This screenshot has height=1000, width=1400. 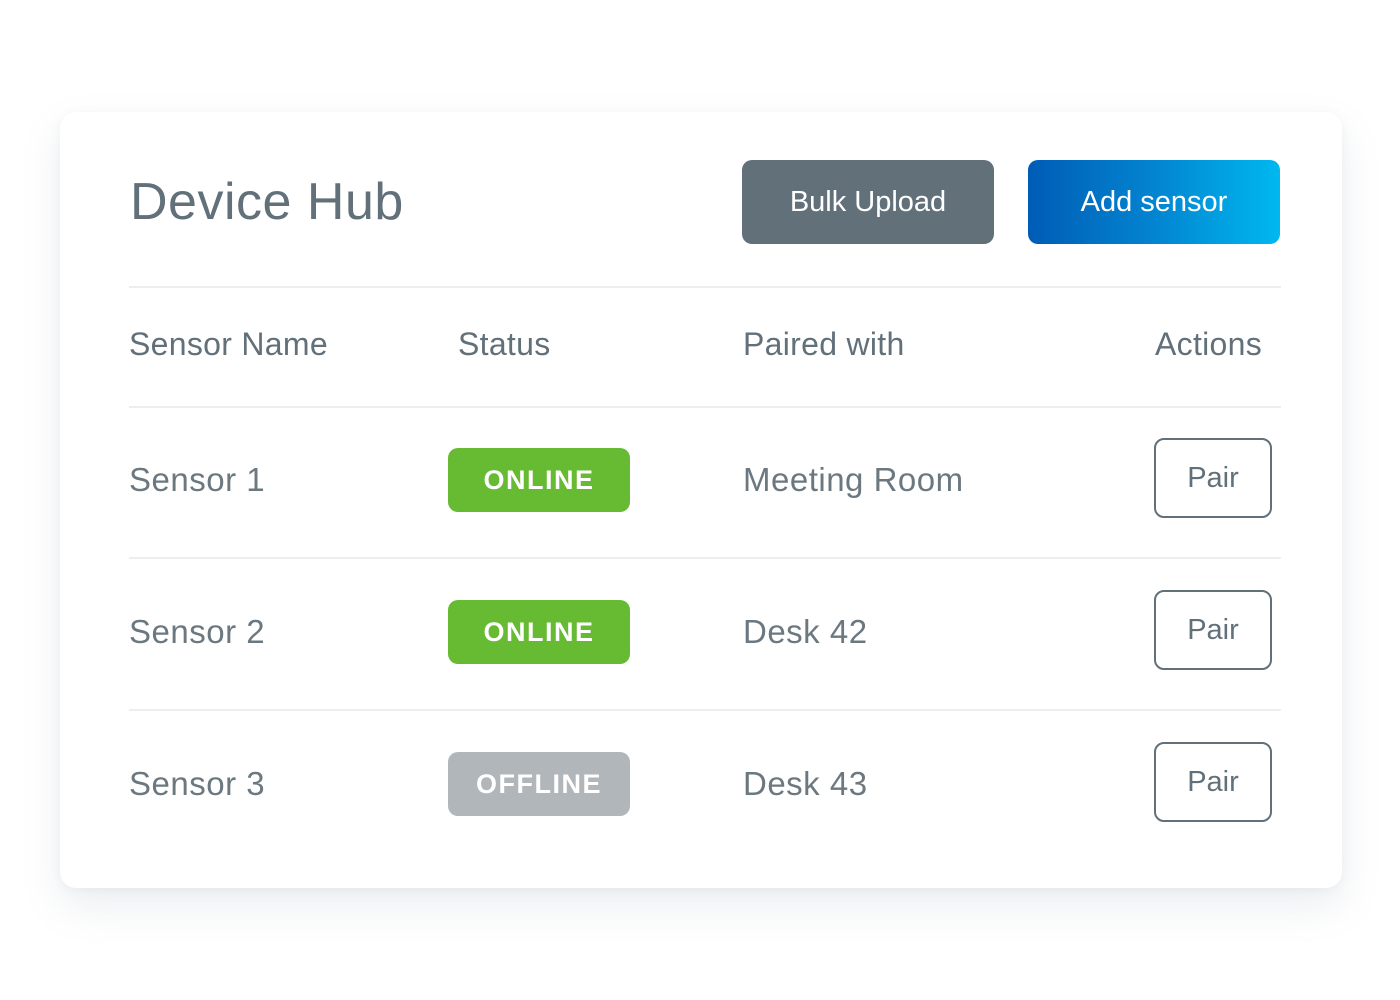 I want to click on paired-with: Desk 42, so click(x=805, y=631).